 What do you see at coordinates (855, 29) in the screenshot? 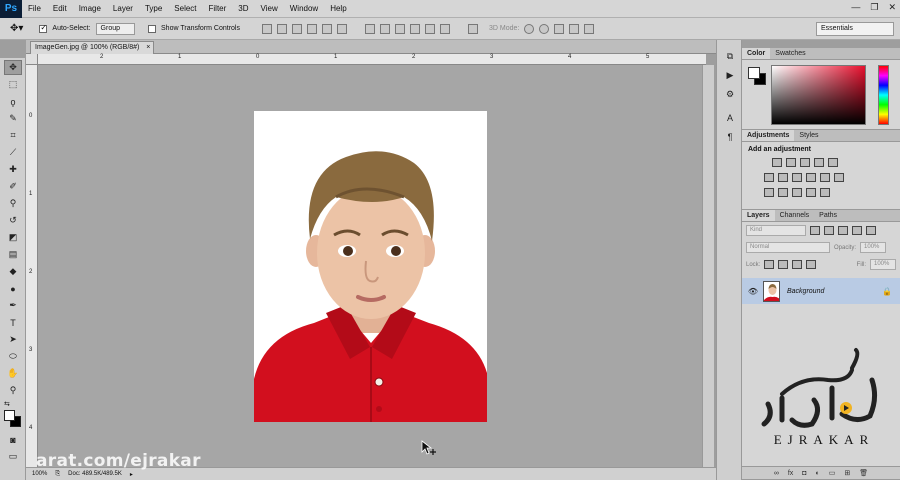
I see `workspace-dropdown: Essentials` at bounding box center [855, 29].